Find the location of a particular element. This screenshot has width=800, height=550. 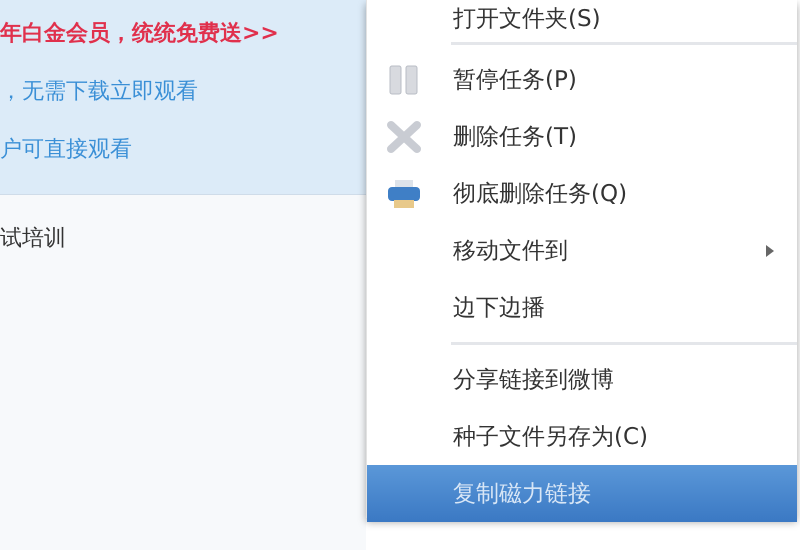

info-text: 户可直接观看 is located at coordinates (66, 150).